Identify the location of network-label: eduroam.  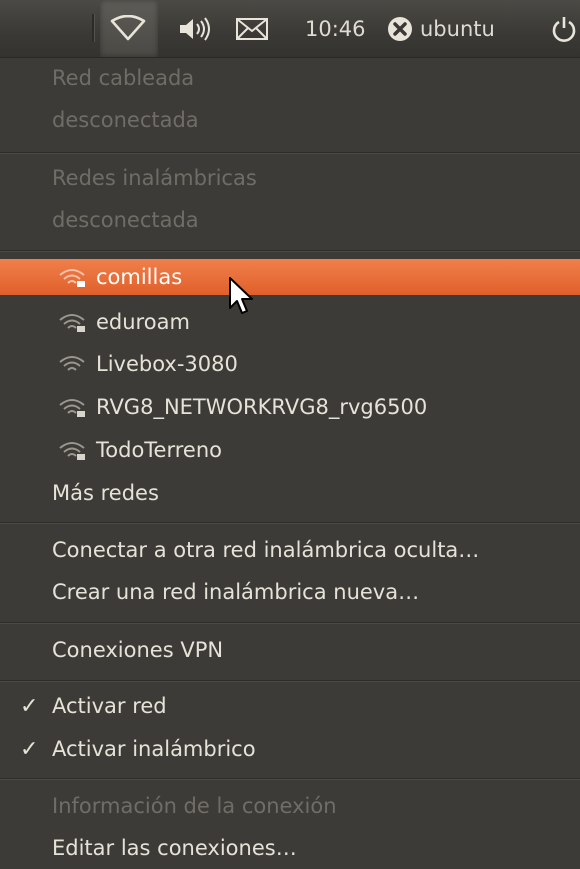
(143, 322).